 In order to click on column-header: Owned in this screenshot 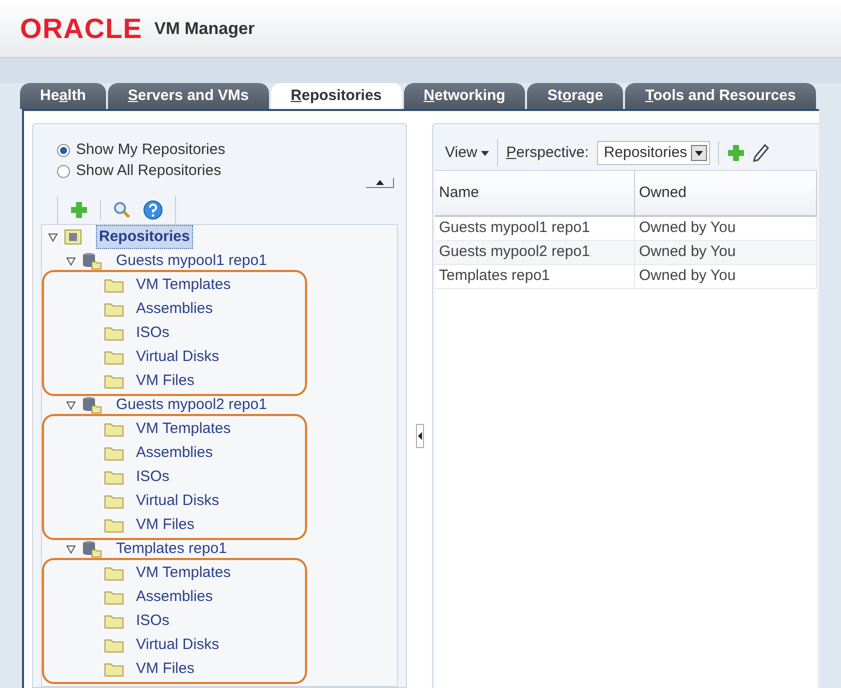, I will do `click(726, 193)`.